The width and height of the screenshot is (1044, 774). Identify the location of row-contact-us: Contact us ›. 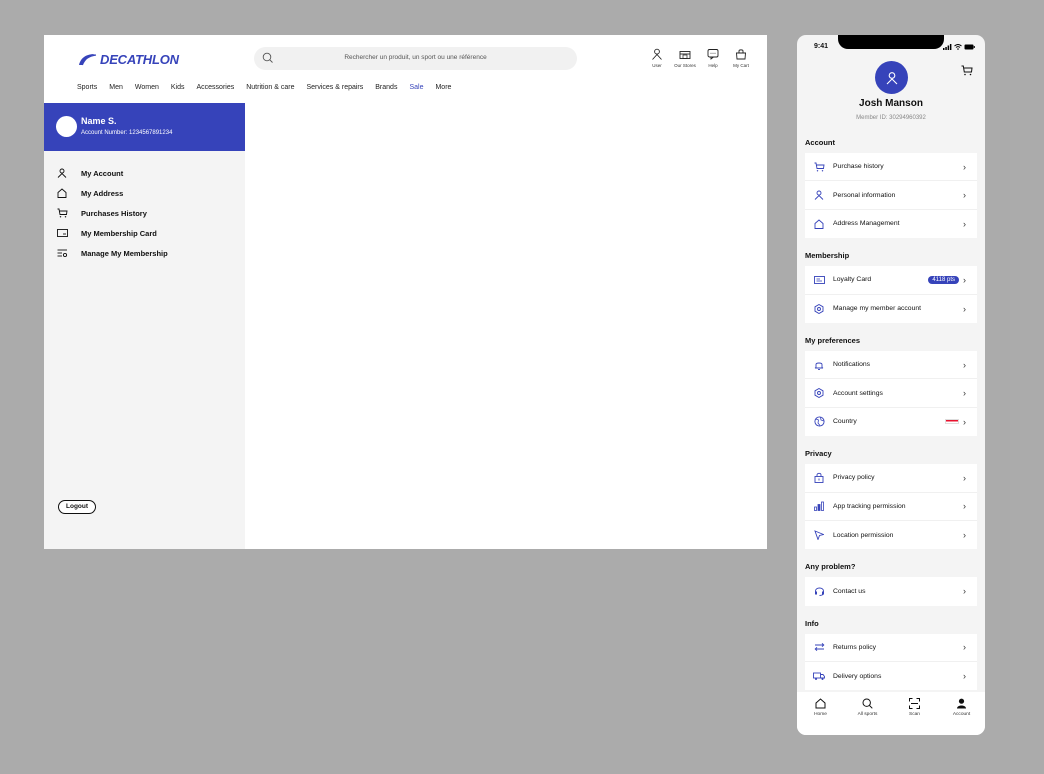
(891, 591).